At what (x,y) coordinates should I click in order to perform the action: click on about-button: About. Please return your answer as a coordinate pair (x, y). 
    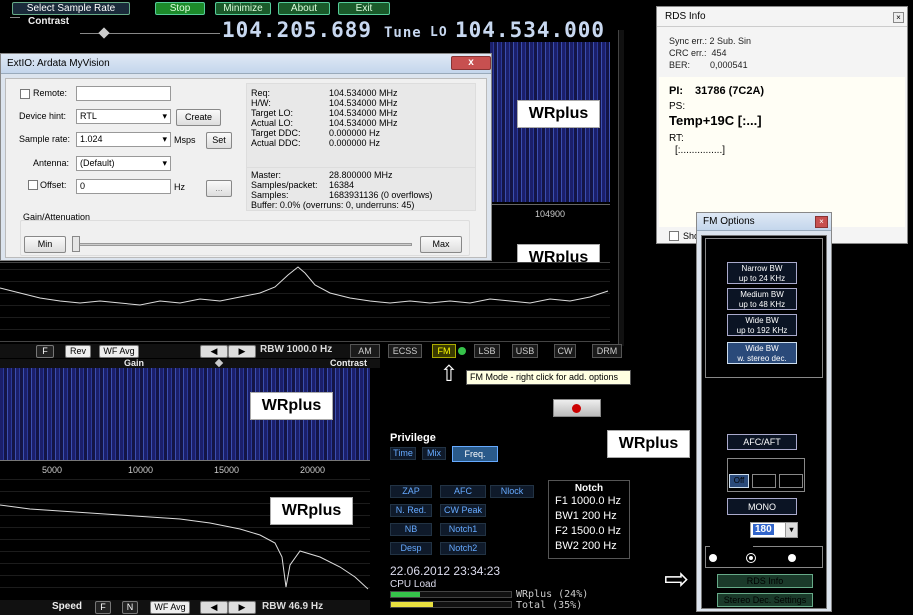
    Looking at the image, I should click on (304, 8).